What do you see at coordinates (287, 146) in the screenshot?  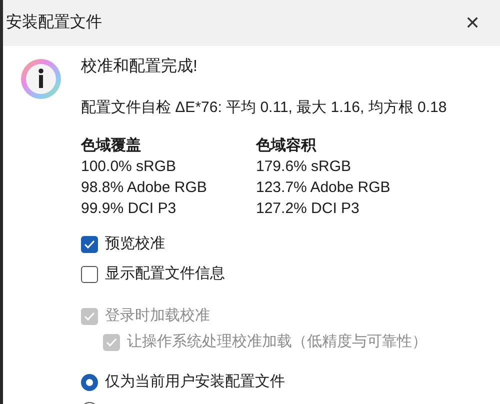 I see `column-heading: 色域容积` at bounding box center [287, 146].